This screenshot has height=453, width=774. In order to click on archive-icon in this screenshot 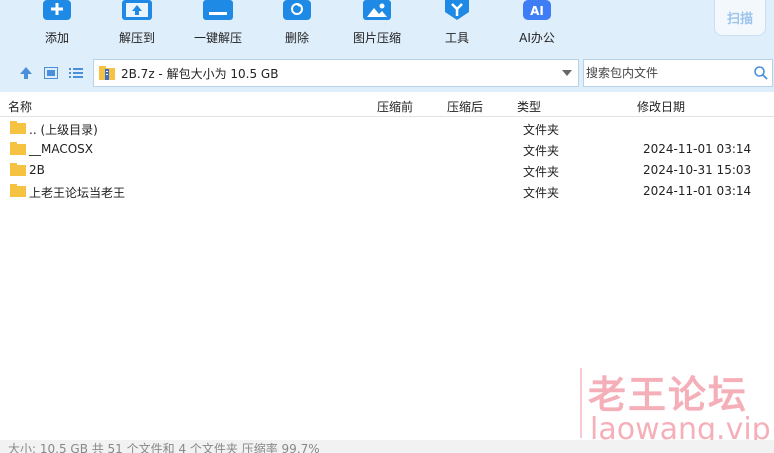, I will do `click(107, 73)`.